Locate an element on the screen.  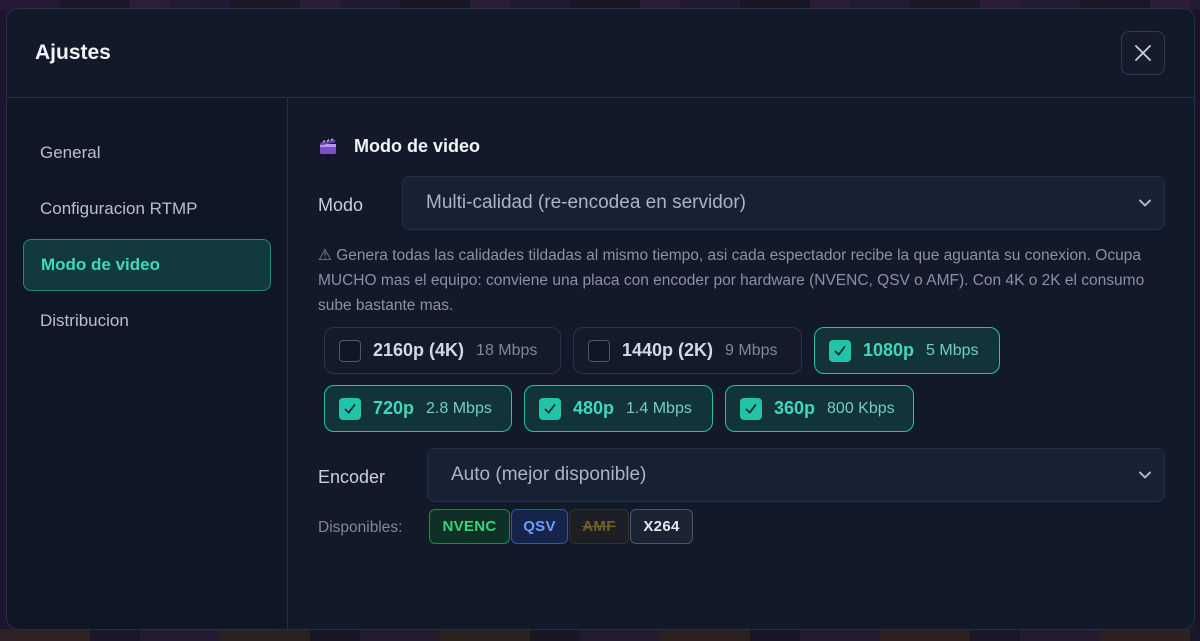
mode-select-value: Multi-calidad (re-encodea en servidor) is located at coordinates (586, 202).